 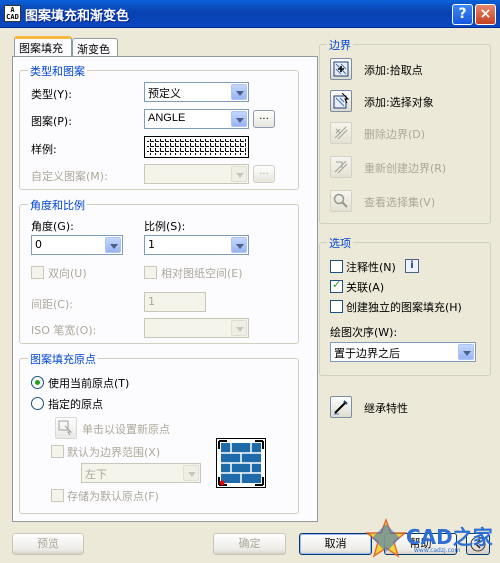 I want to click on associative-checkbox, so click(x=336, y=285).